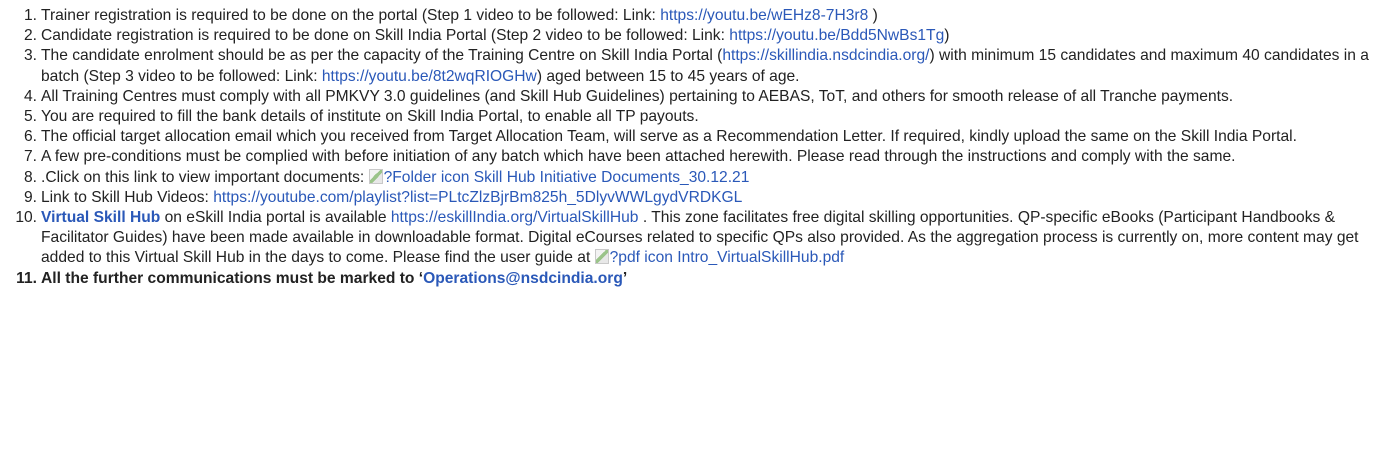 The image size is (1375, 471). What do you see at coordinates (515, 217) in the screenshot?
I see `eskill-india-link: https://eskillIndia.org/VirtualSkillHub` at bounding box center [515, 217].